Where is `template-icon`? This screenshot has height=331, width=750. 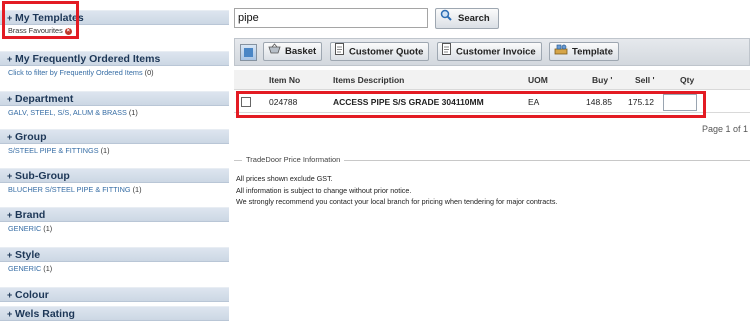 template-icon is located at coordinates (561, 52).